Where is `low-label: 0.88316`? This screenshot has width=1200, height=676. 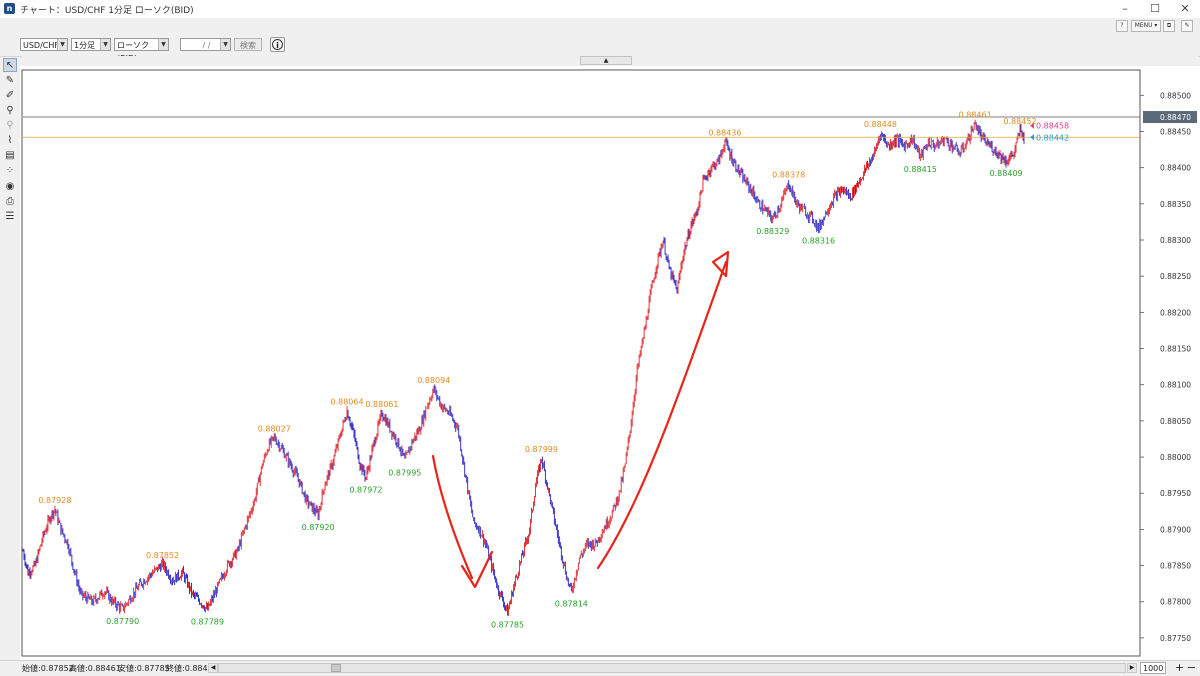
low-label: 0.88316 is located at coordinates (818, 240).